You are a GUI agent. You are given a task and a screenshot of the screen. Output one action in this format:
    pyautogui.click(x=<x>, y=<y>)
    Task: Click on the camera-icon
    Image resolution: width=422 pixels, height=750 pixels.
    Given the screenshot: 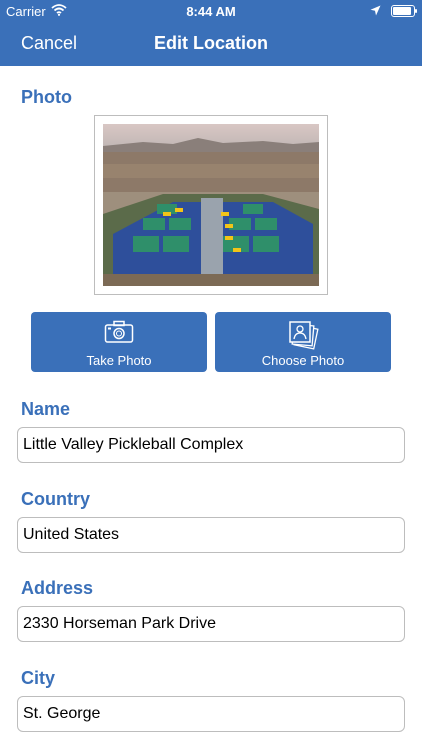 What is the action you would take?
    pyautogui.click(x=119, y=334)
    